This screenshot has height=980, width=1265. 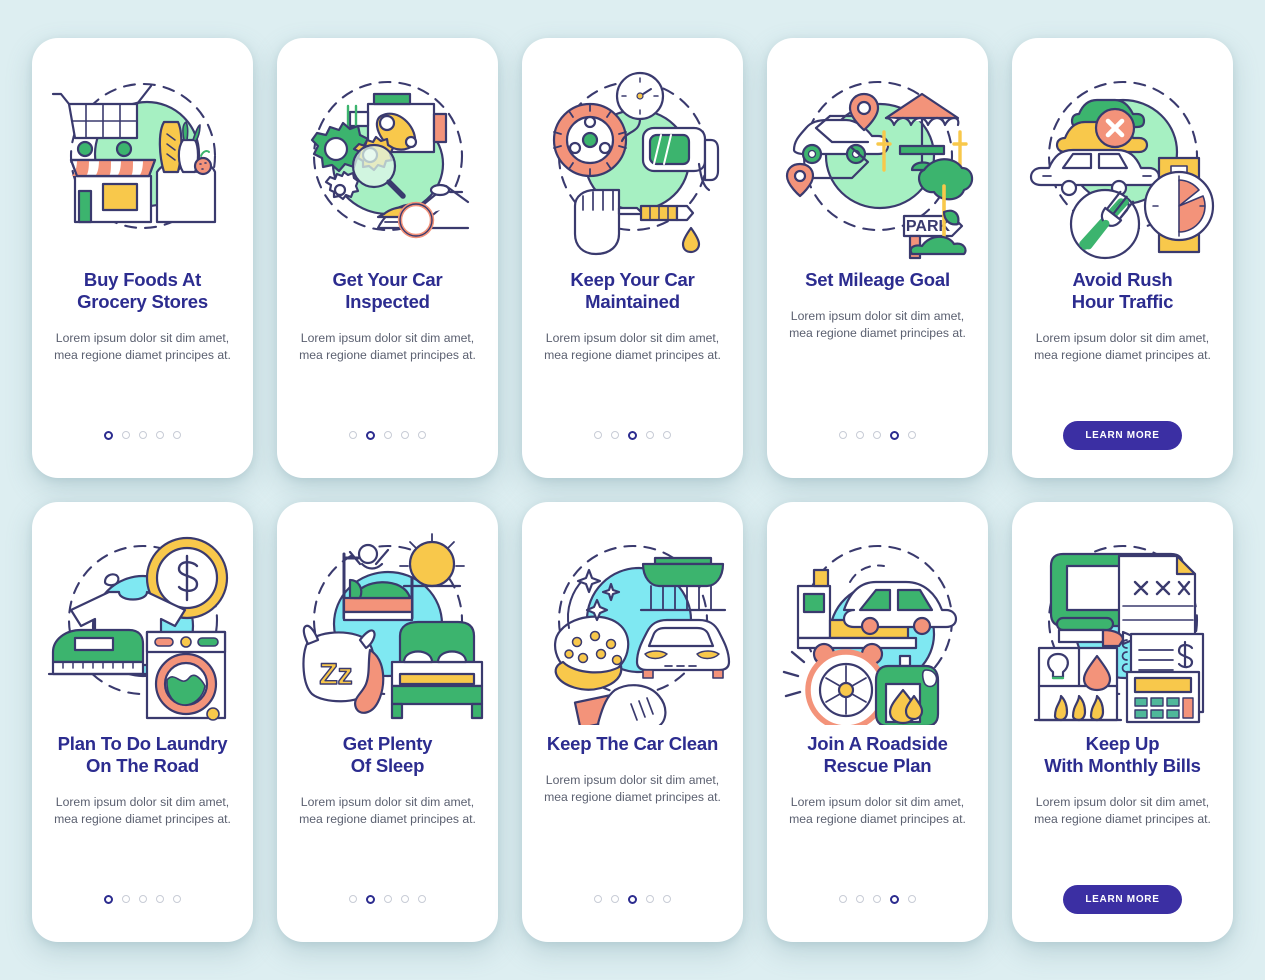 I want to click on card-title: Get Plenty Of Sleep, so click(x=387, y=754).